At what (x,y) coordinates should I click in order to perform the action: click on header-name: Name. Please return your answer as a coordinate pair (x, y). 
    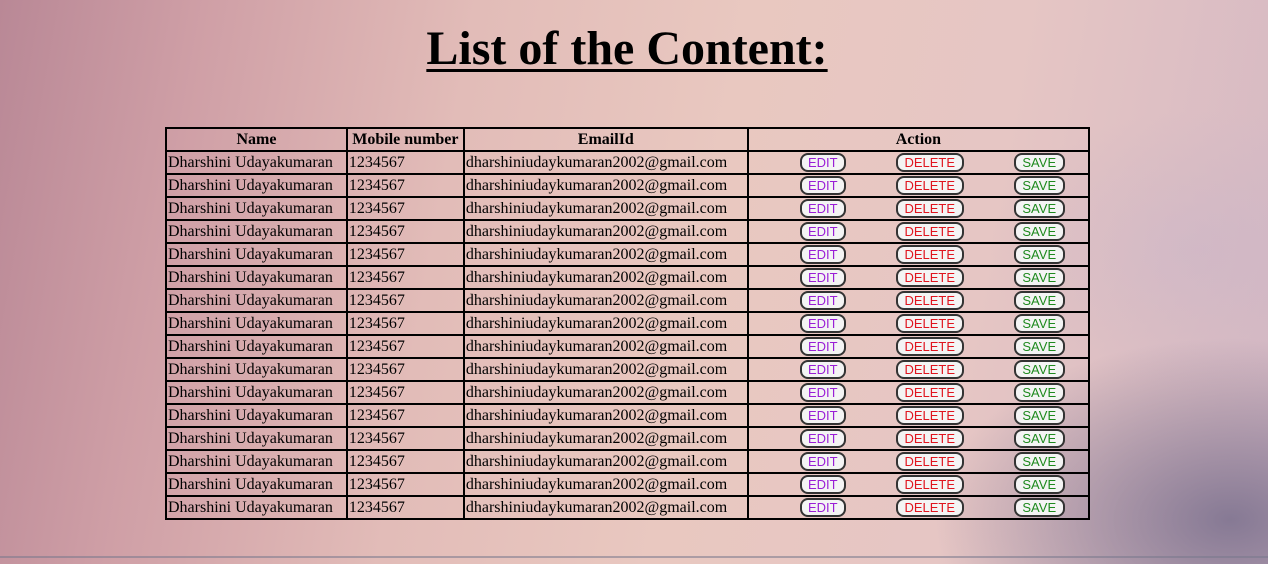
    Looking at the image, I should click on (256, 139).